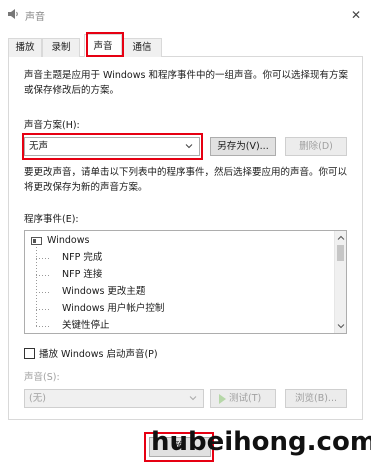 The height and width of the screenshot is (470, 371). Describe the element at coordinates (98, 353) in the screenshot. I see `startup-sound-label: 播放 Windows 启动声音(P)` at that location.